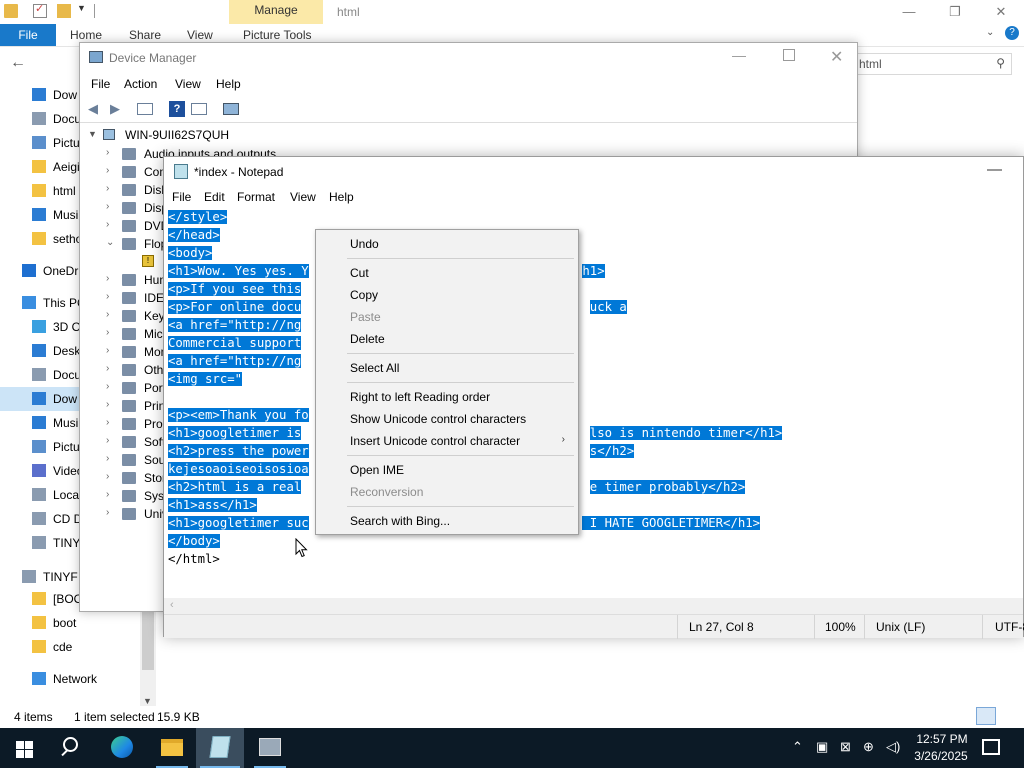  I want to click on collapse-icon: ▼, so click(92, 134).